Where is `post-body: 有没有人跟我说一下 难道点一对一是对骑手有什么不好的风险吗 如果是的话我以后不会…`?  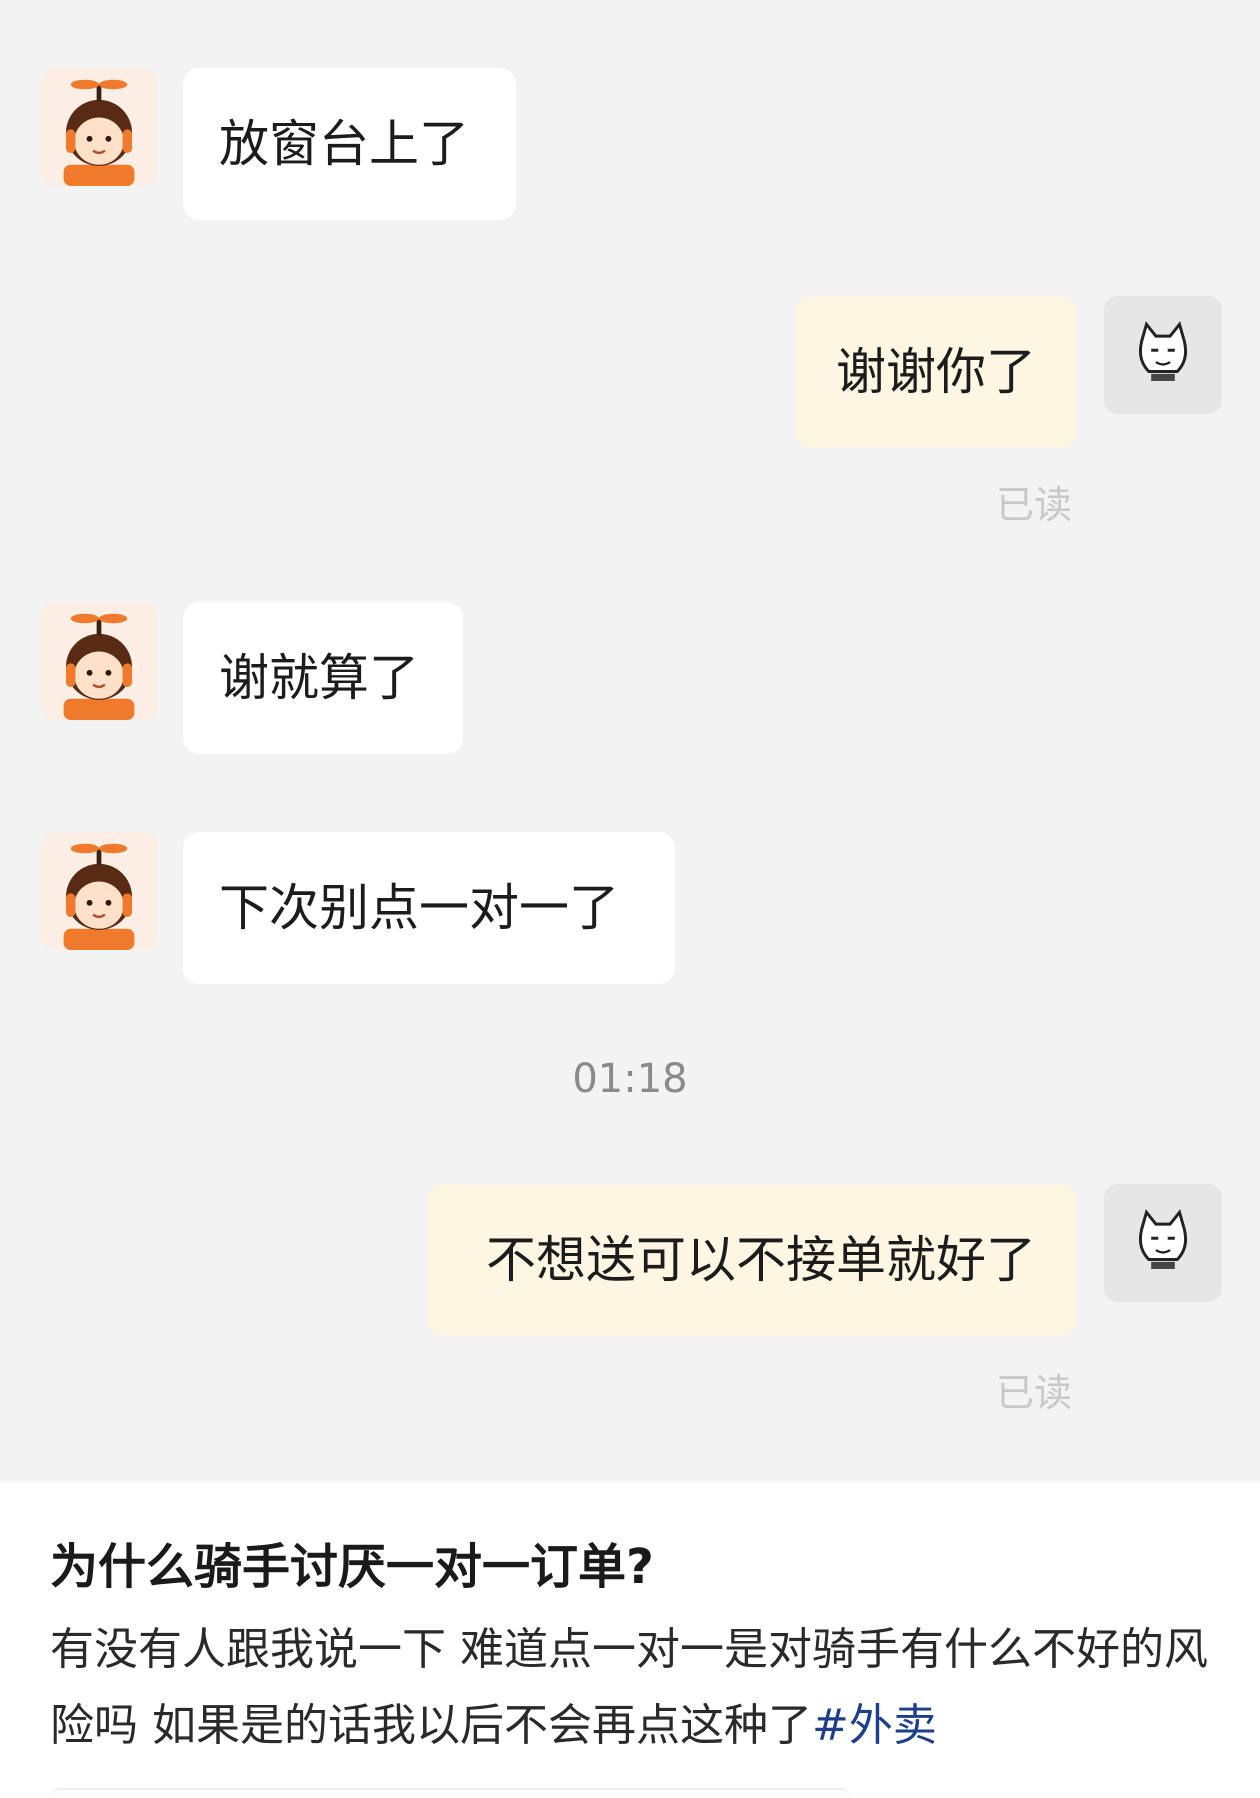 post-body: 有没有人跟我说一下 难道点一对一是对骑手有什么不好的风险吗 如果是的话我以后不会… is located at coordinates (635, 1688).